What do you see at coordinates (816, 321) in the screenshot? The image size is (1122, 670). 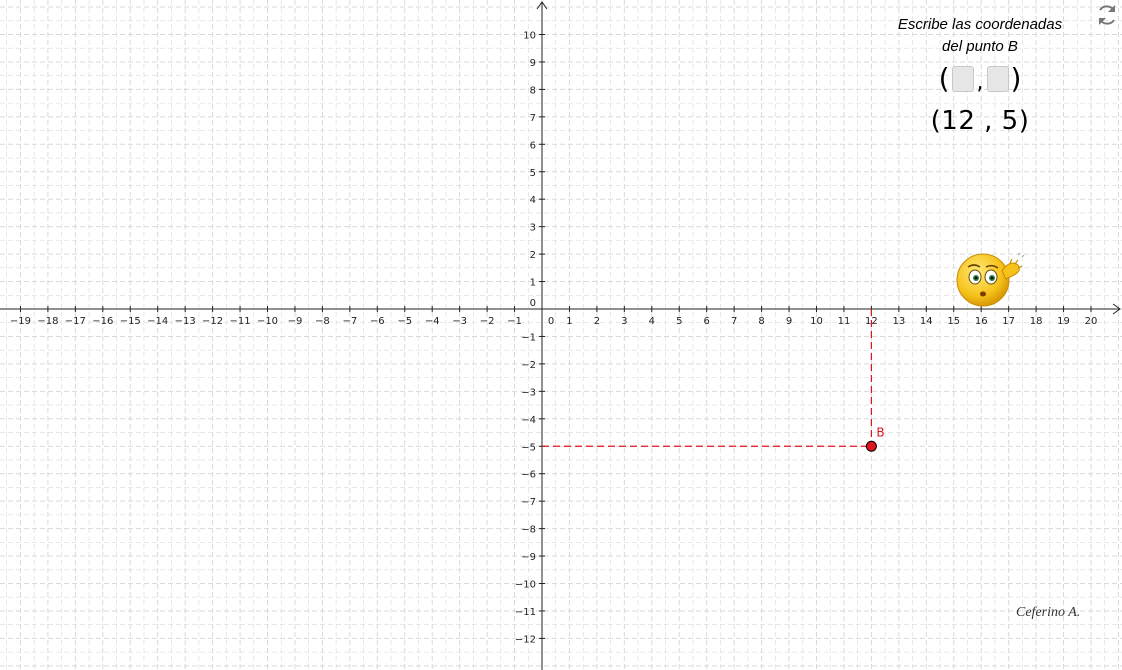 I see `x-tick-label: 10` at bounding box center [816, 321].